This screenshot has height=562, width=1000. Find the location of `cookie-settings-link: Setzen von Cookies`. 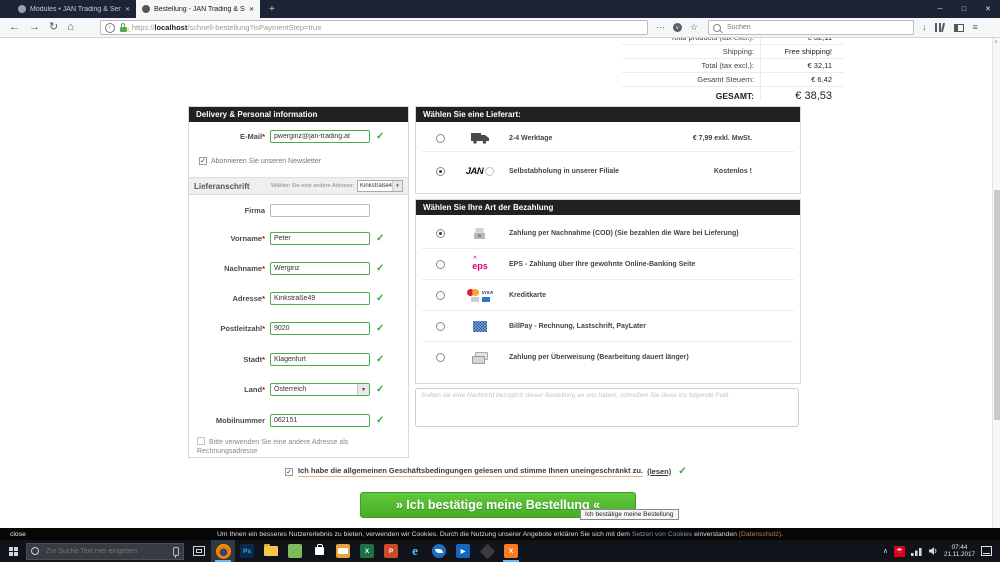

cookie-settings-link: Setzen von Cookies is located at coordinates (662, 534).